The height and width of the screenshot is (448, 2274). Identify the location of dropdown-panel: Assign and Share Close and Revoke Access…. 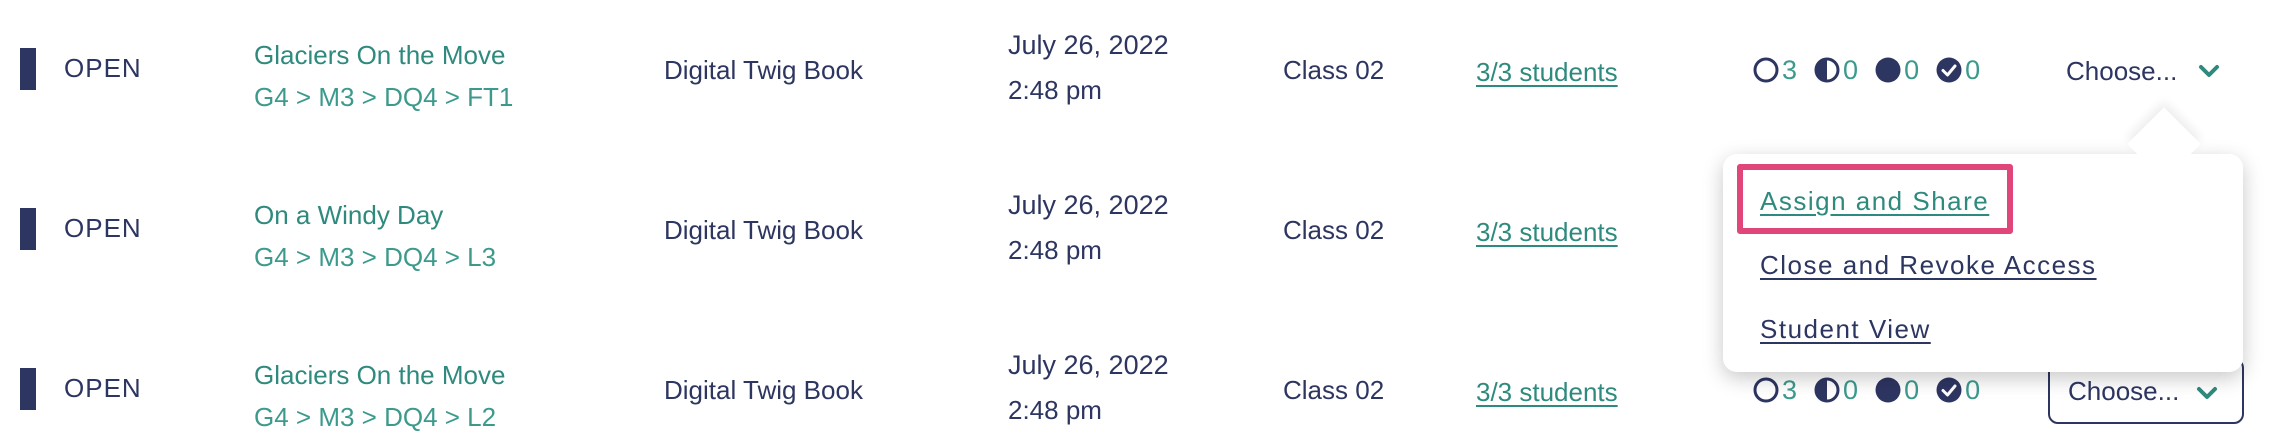
(1983, 263).